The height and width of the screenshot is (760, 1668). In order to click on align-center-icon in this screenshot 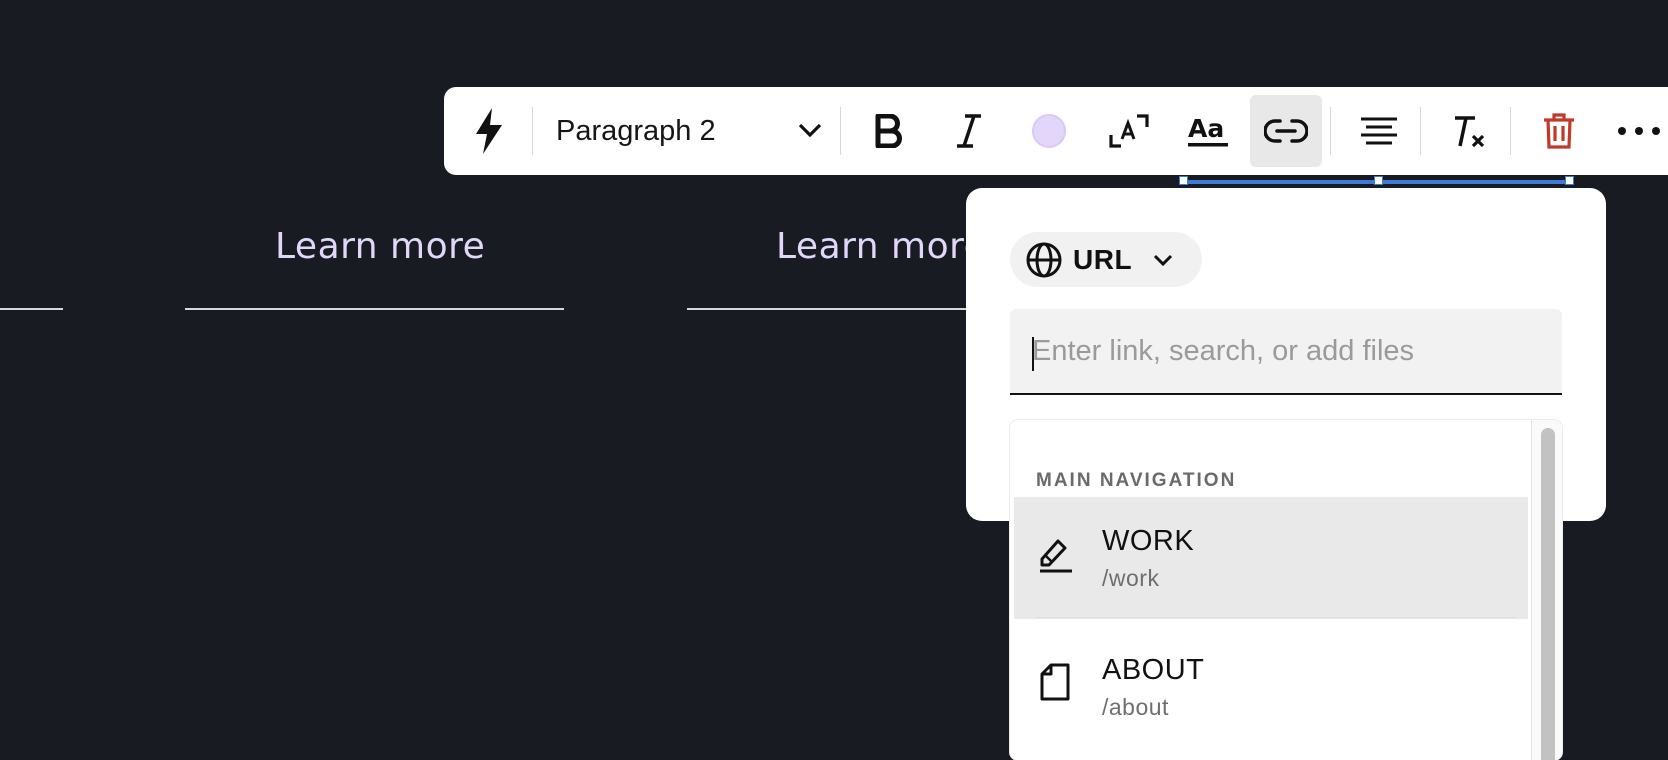, I will do `click(1379, 131)`.